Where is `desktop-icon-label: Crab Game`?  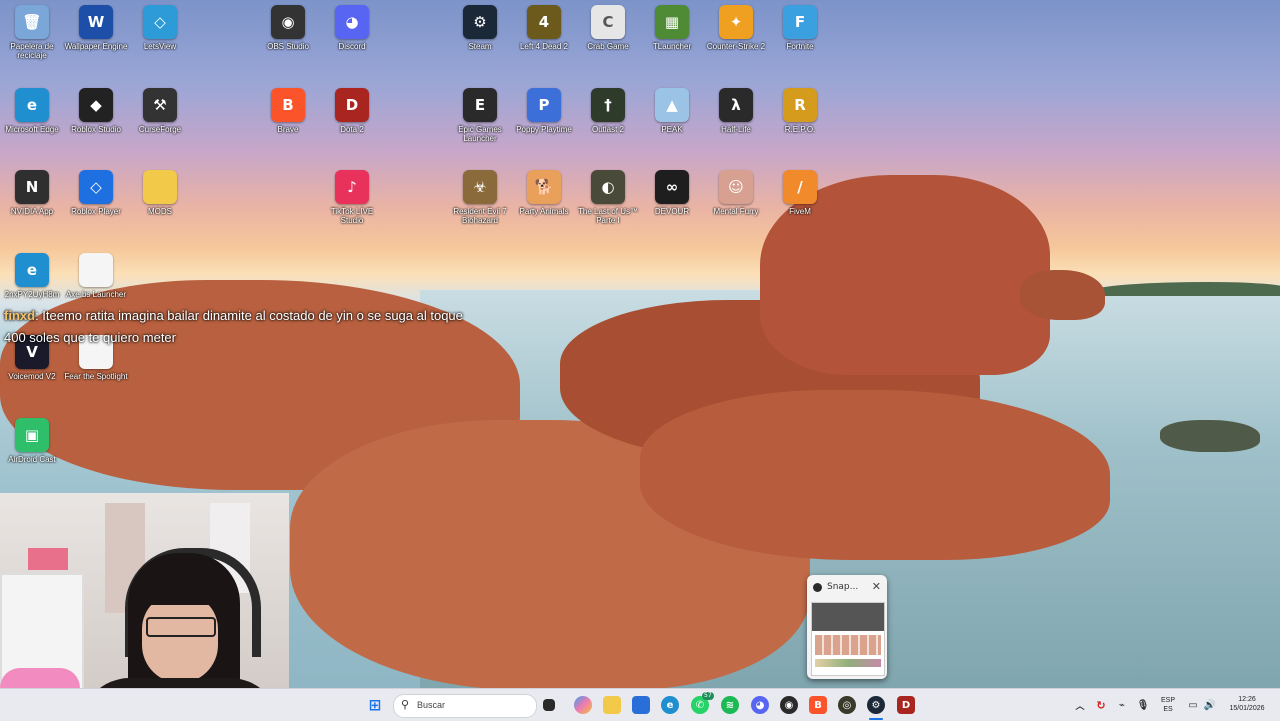 desktop-icon-label: Crab Game is located at coordinates (608, 46).